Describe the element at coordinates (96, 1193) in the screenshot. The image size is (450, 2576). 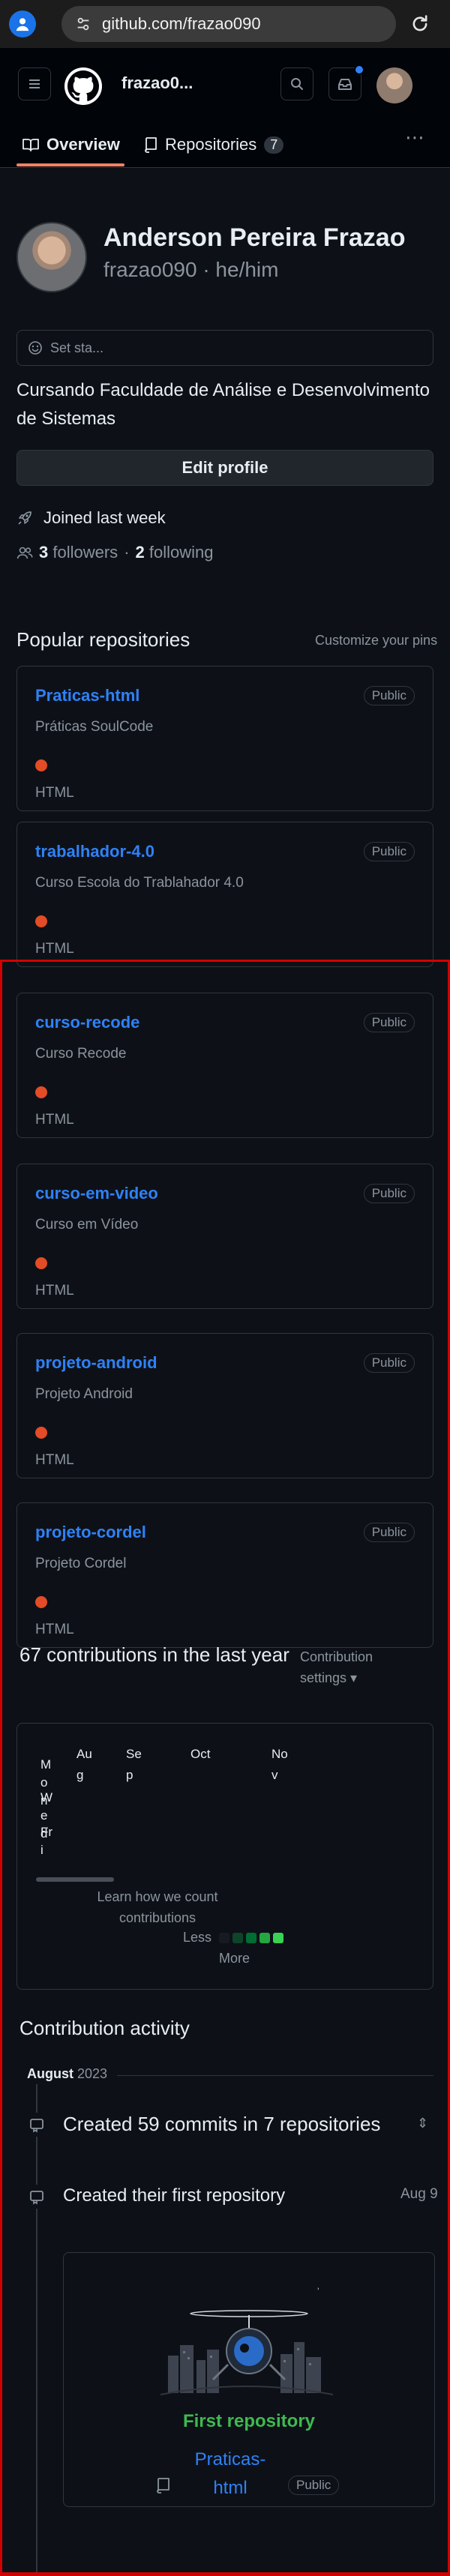
I see `repo-name-link: curso-em-video` at that location.